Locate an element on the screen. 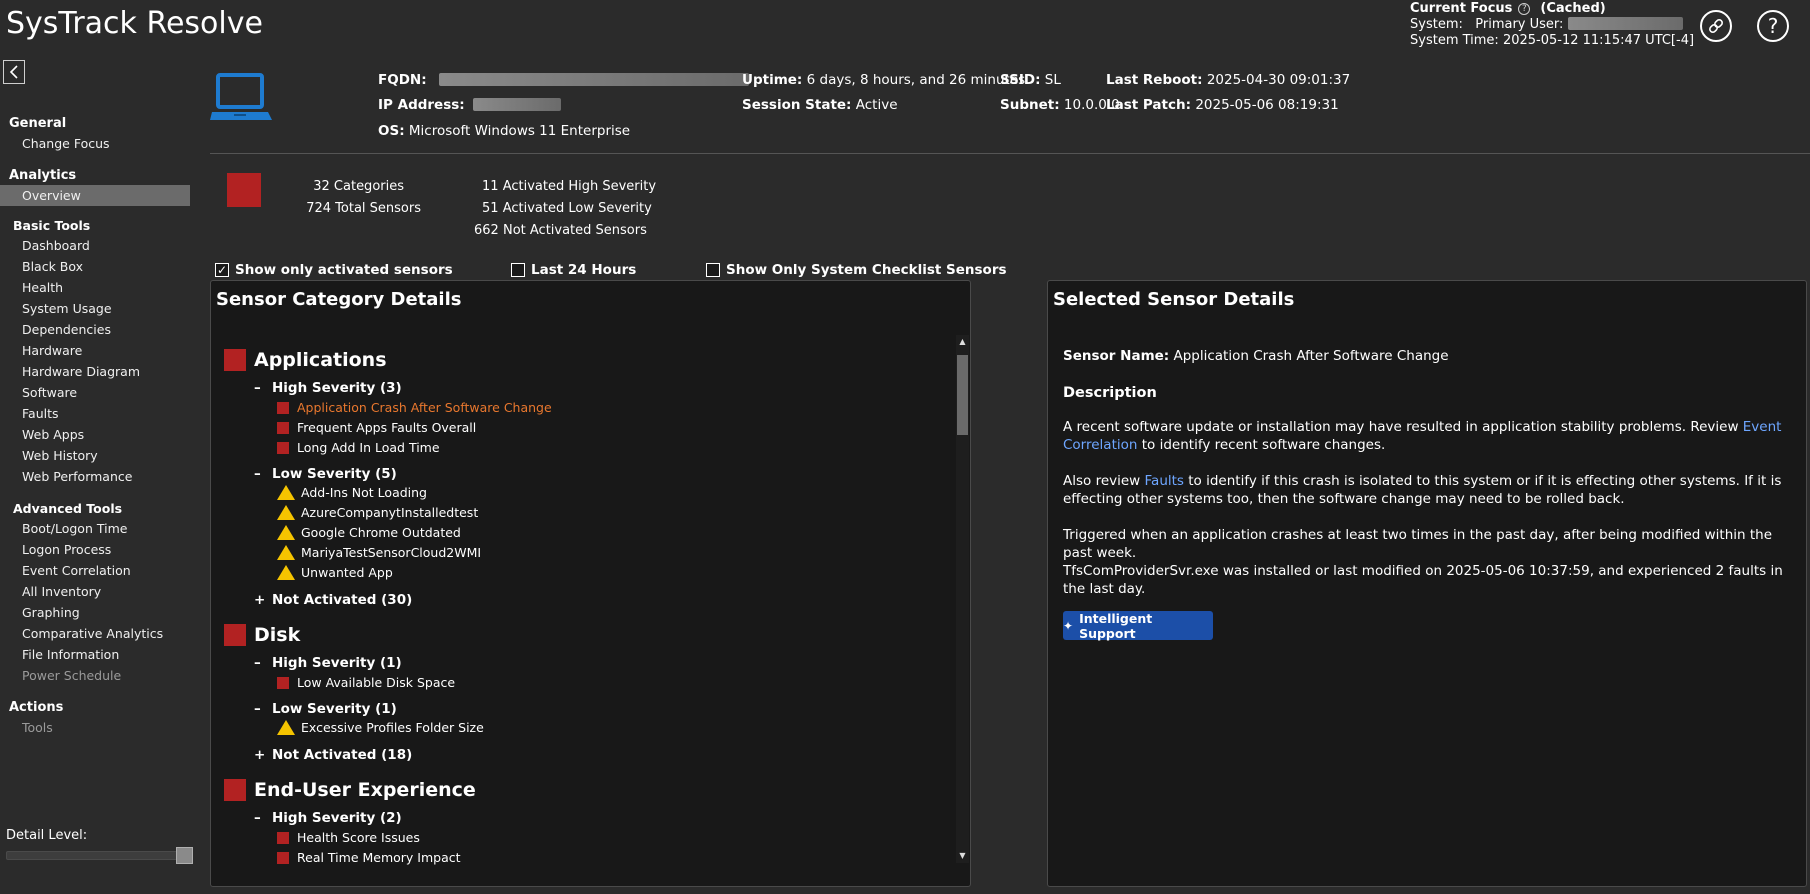 The height and width of the screenshot is (894, 1810). fqdn-row: FQDN: is located at coordinates (563, 80).